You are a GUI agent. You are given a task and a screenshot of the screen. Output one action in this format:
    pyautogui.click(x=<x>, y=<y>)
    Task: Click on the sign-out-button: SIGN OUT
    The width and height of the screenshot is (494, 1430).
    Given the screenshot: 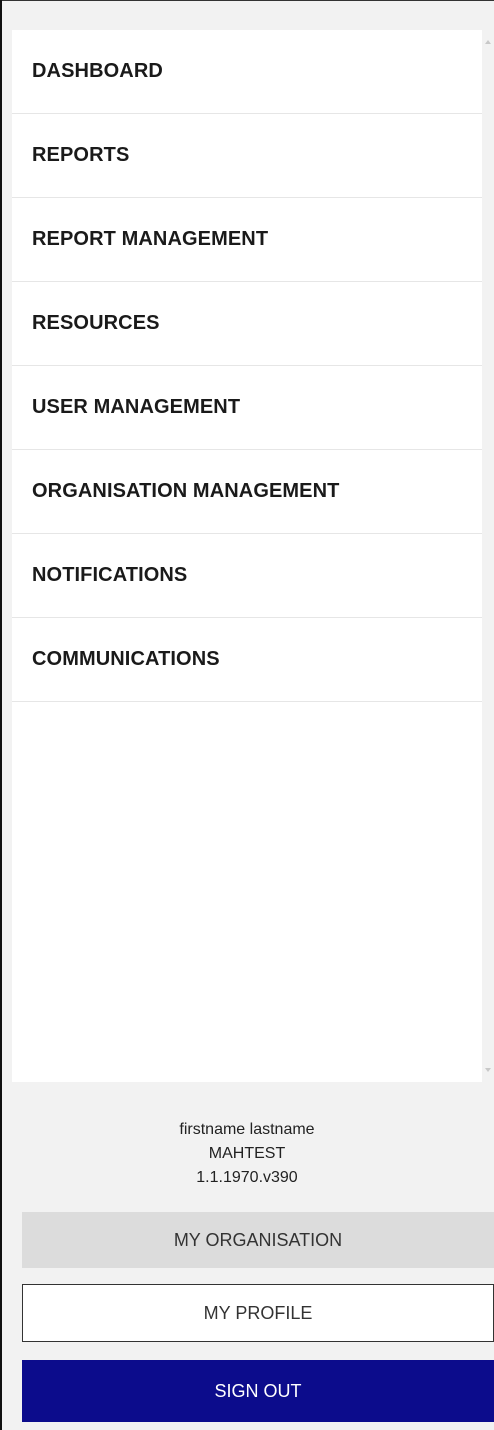 What is the action you would take?
    pyautogui.click(x=258, y=1391)
    